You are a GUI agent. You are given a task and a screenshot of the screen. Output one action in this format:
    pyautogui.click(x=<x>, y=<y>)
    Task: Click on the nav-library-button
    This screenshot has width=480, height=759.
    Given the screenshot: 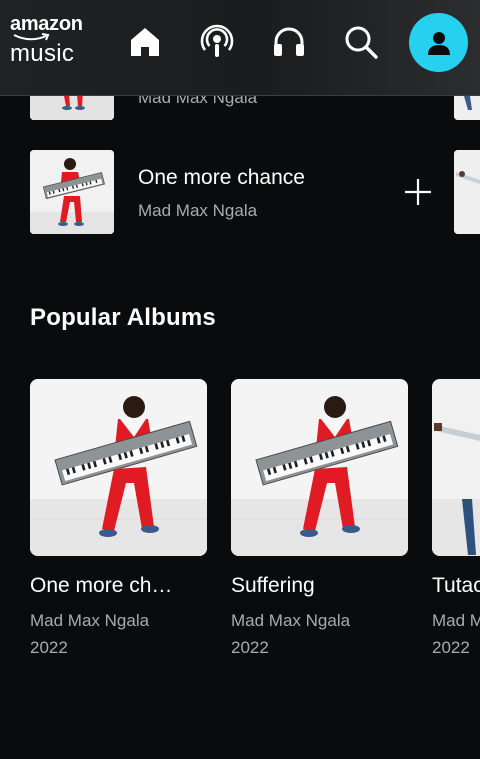 What is the action you would take?
    pyautogui.click(x=289, y=42)
    